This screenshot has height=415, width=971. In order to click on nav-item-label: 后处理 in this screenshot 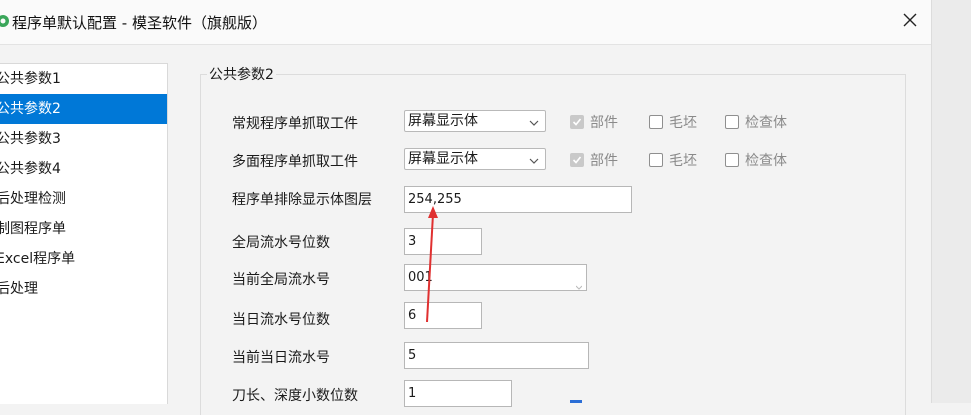, I will do `click(19, 289)`.